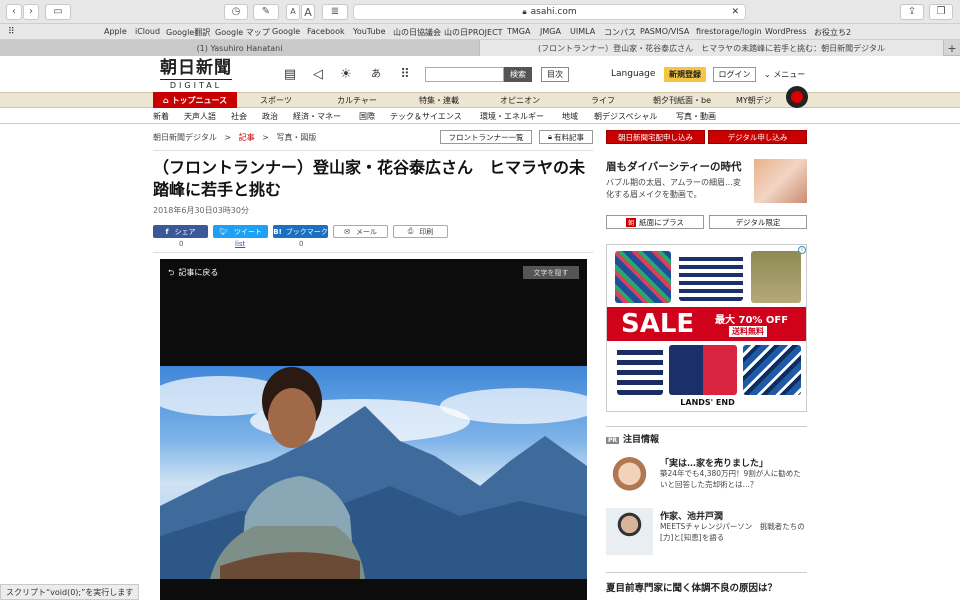 The image size is (960, 600). Describe the element at coordinates (266, 12) in the screenshot. I see `edit-icon: ✎` at that location.